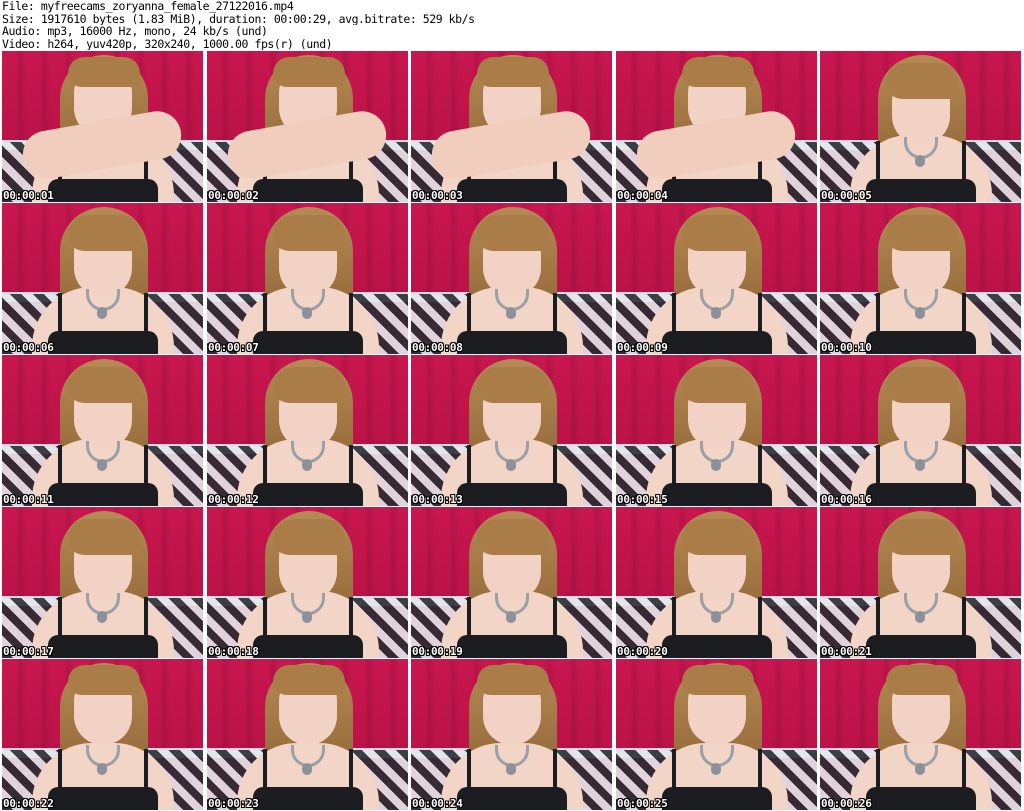 The image size is (1024, 811). Describe the element at coordinates (233, 803) in the screenshot. I see `thumbnail-timestamp: 00:00:23` at that location.